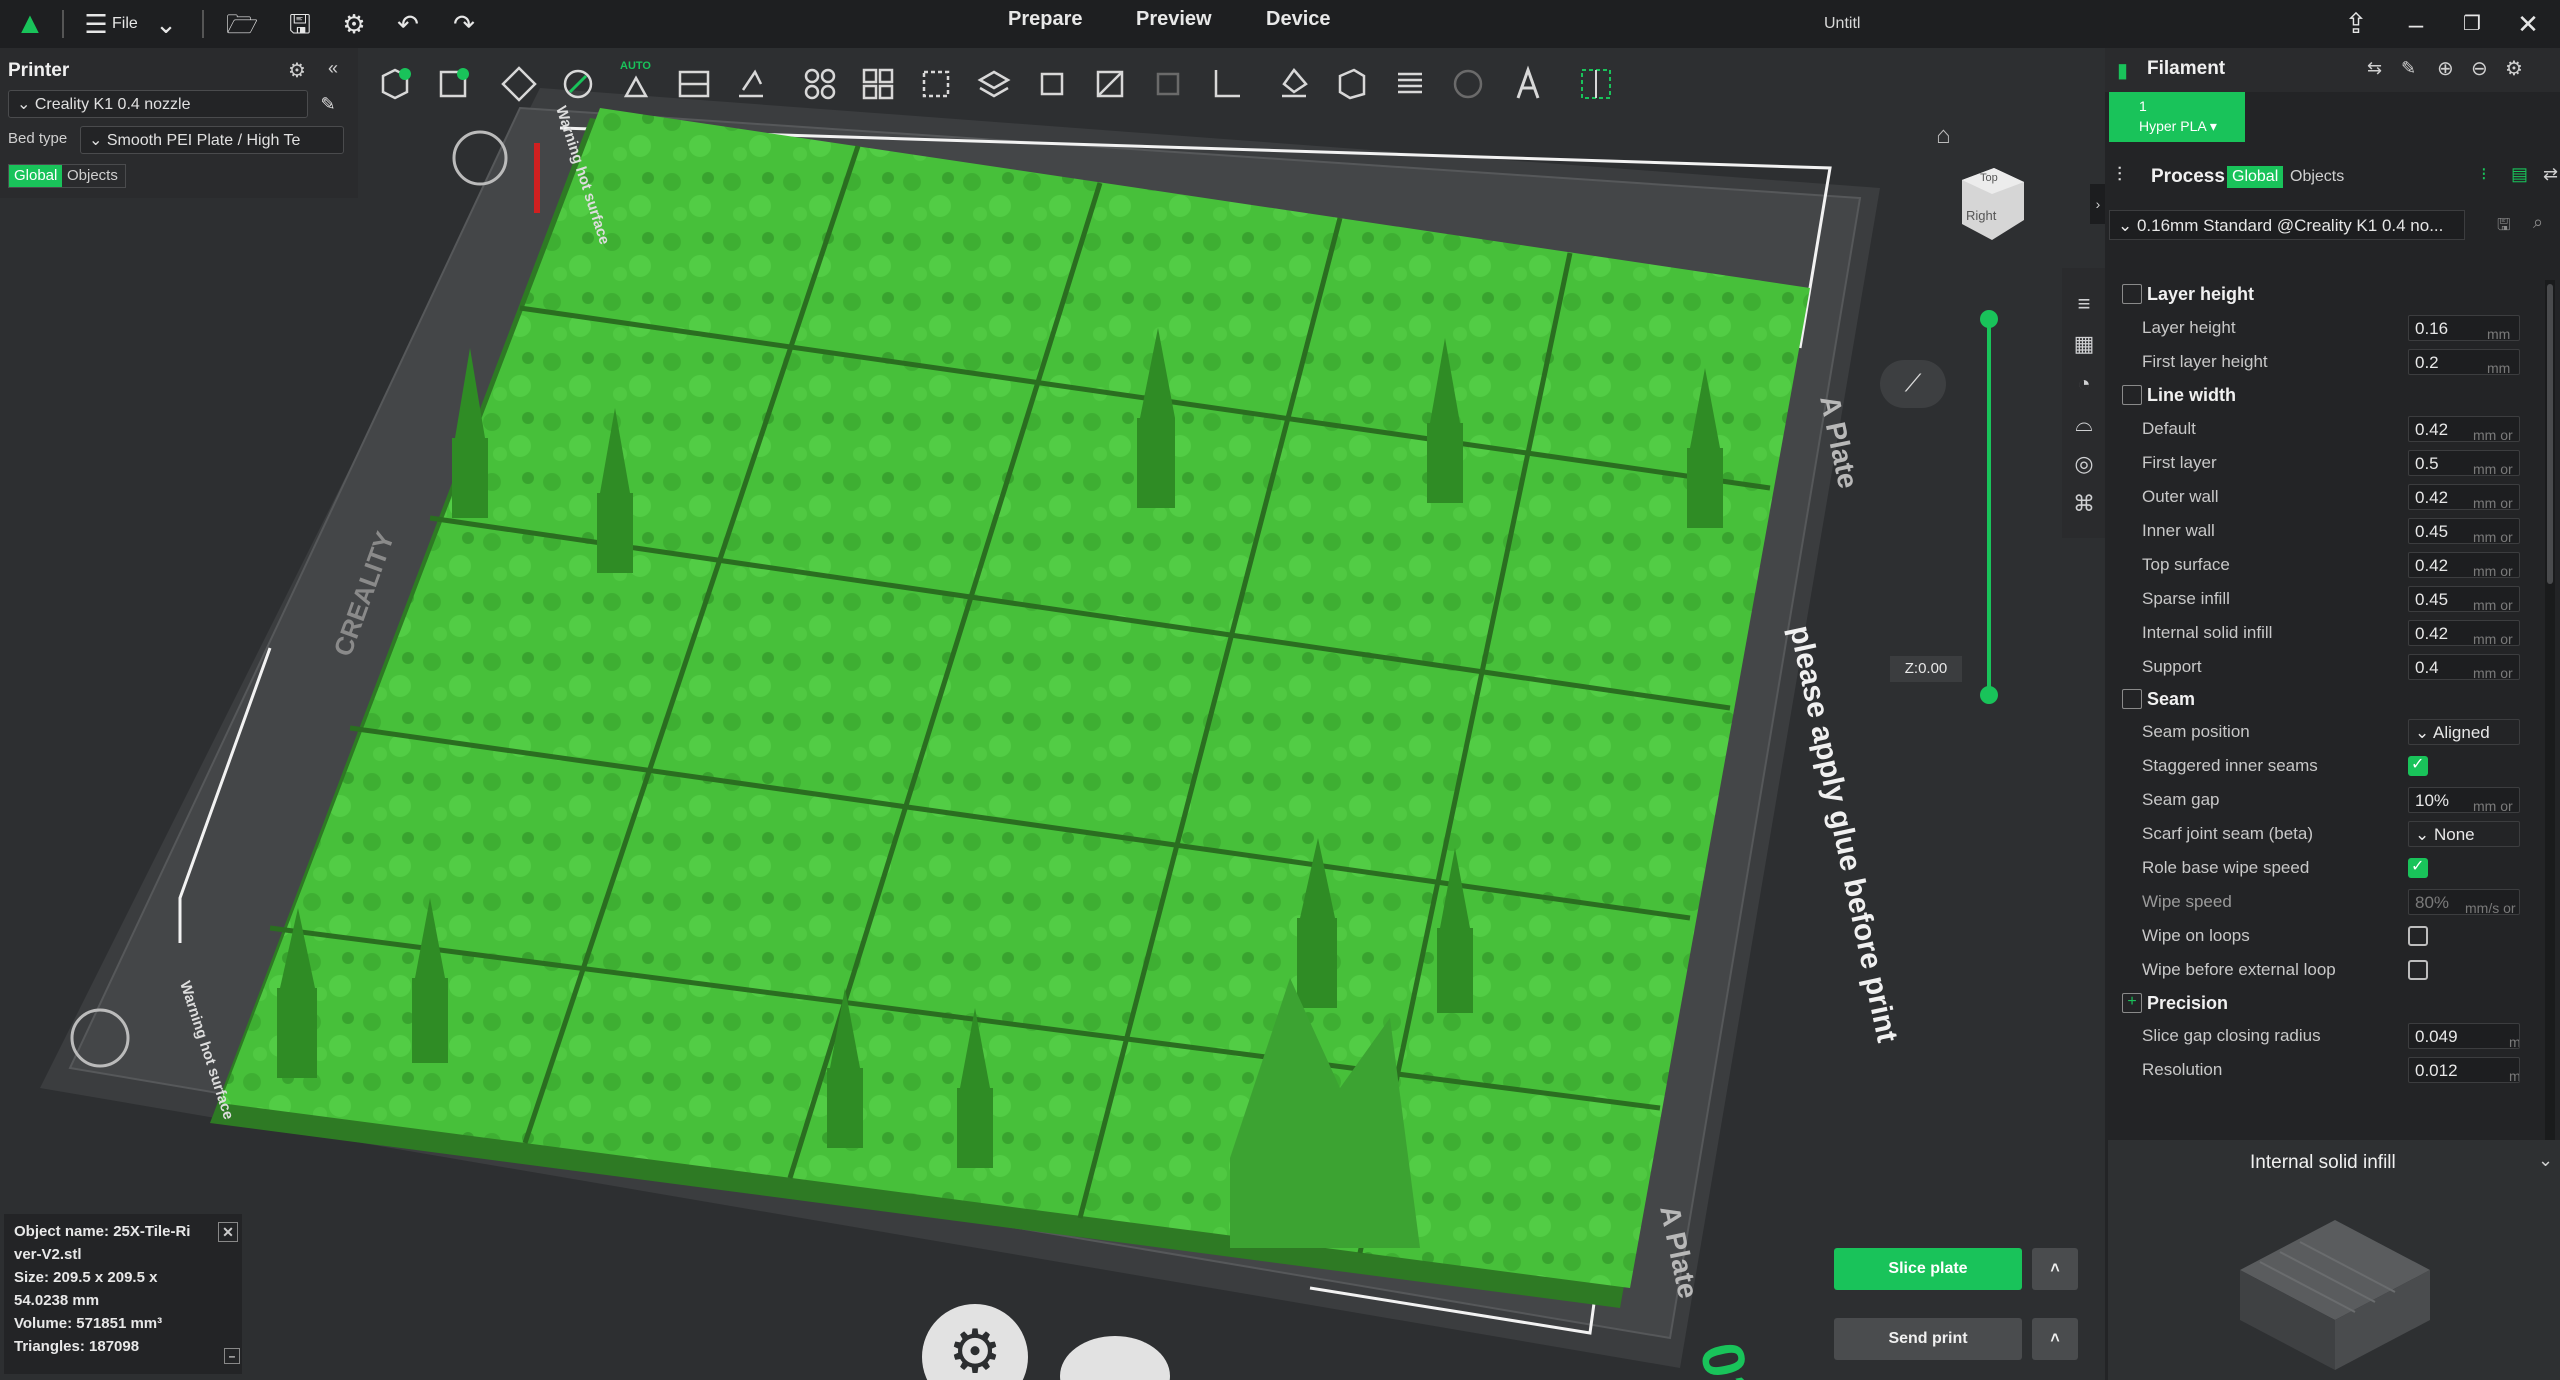 This screenshot has height=1380, width=2560. Describe the element at coordinates (1928, 1269) in the screenshot. I see `slice-plate-button: Slice plate` at that location.